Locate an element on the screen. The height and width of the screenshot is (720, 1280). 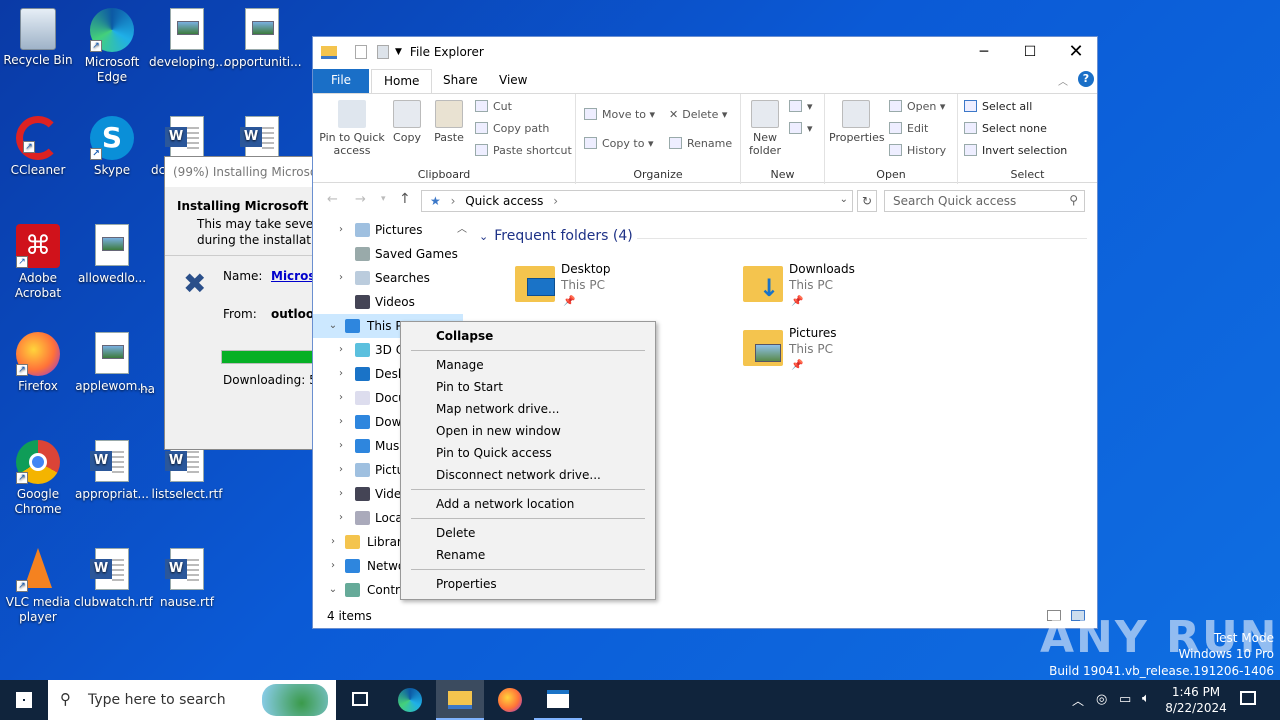
new-folder-qat-icon is located at coordinates (383, 52).